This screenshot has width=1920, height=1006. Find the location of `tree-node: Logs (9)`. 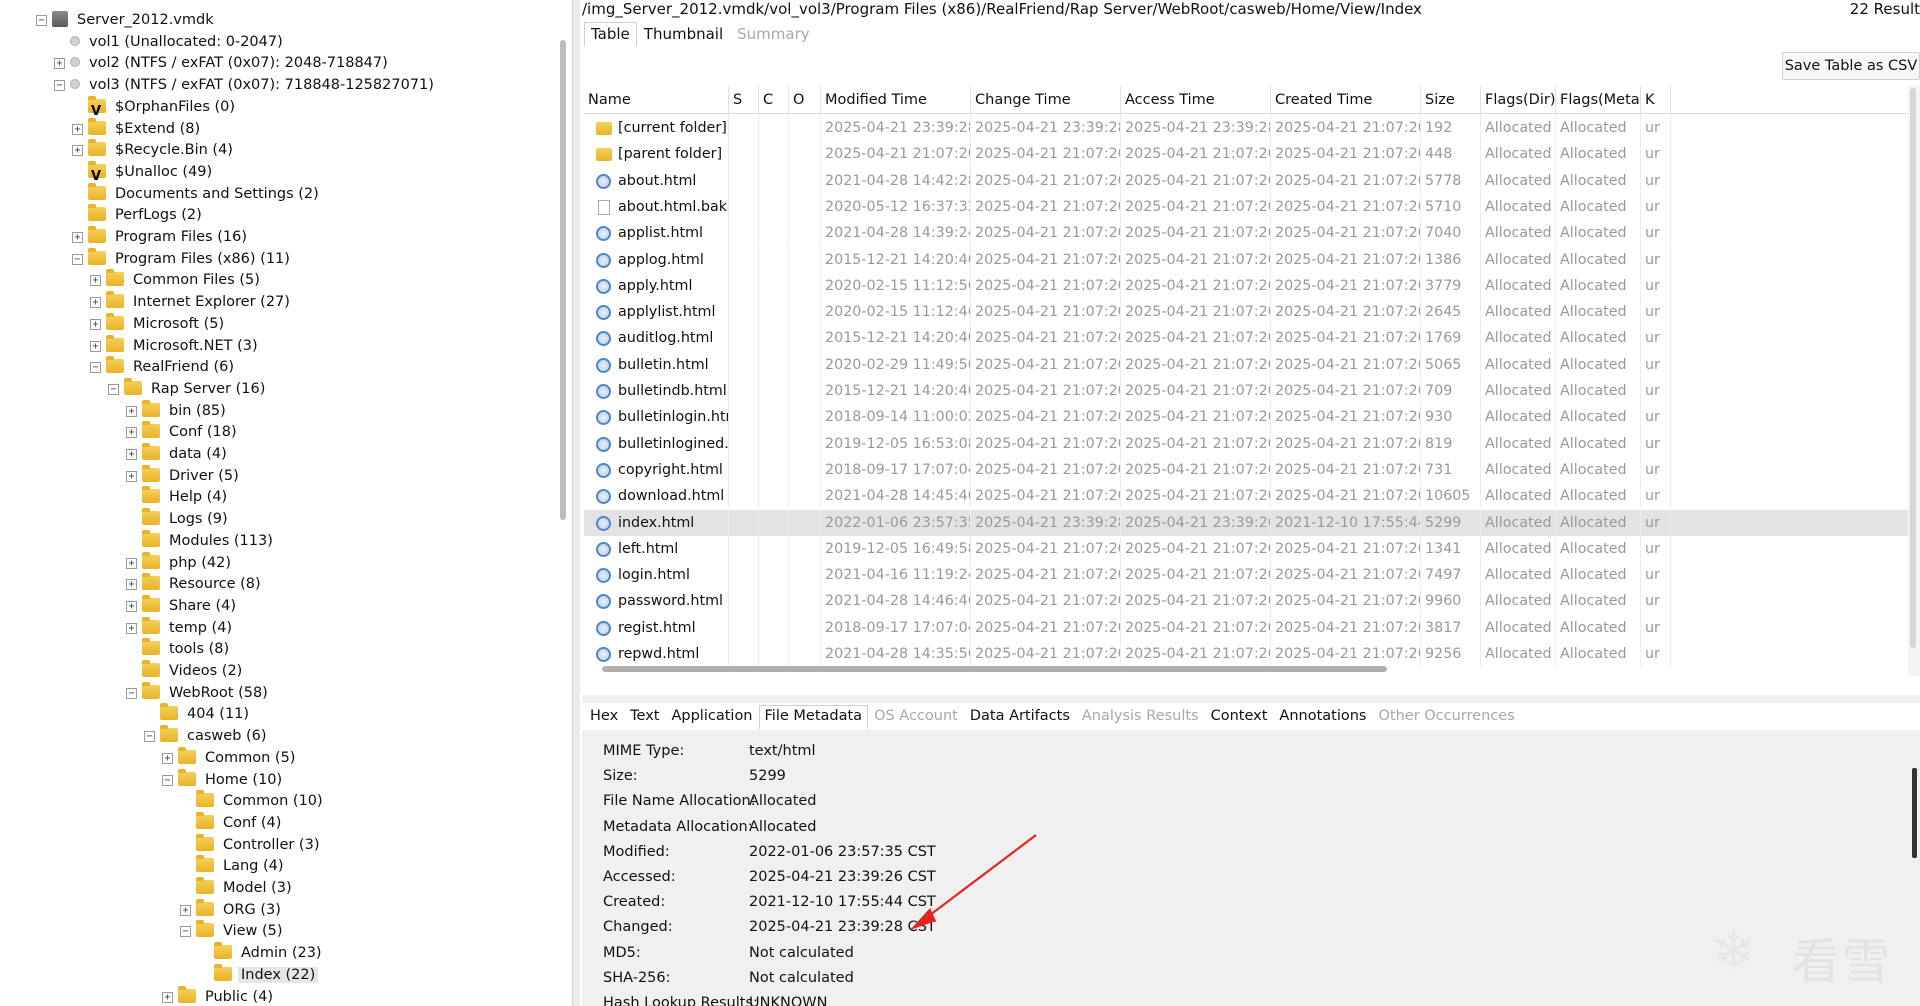

tree-node: Logs (9) is located at coordinates (186, 519).